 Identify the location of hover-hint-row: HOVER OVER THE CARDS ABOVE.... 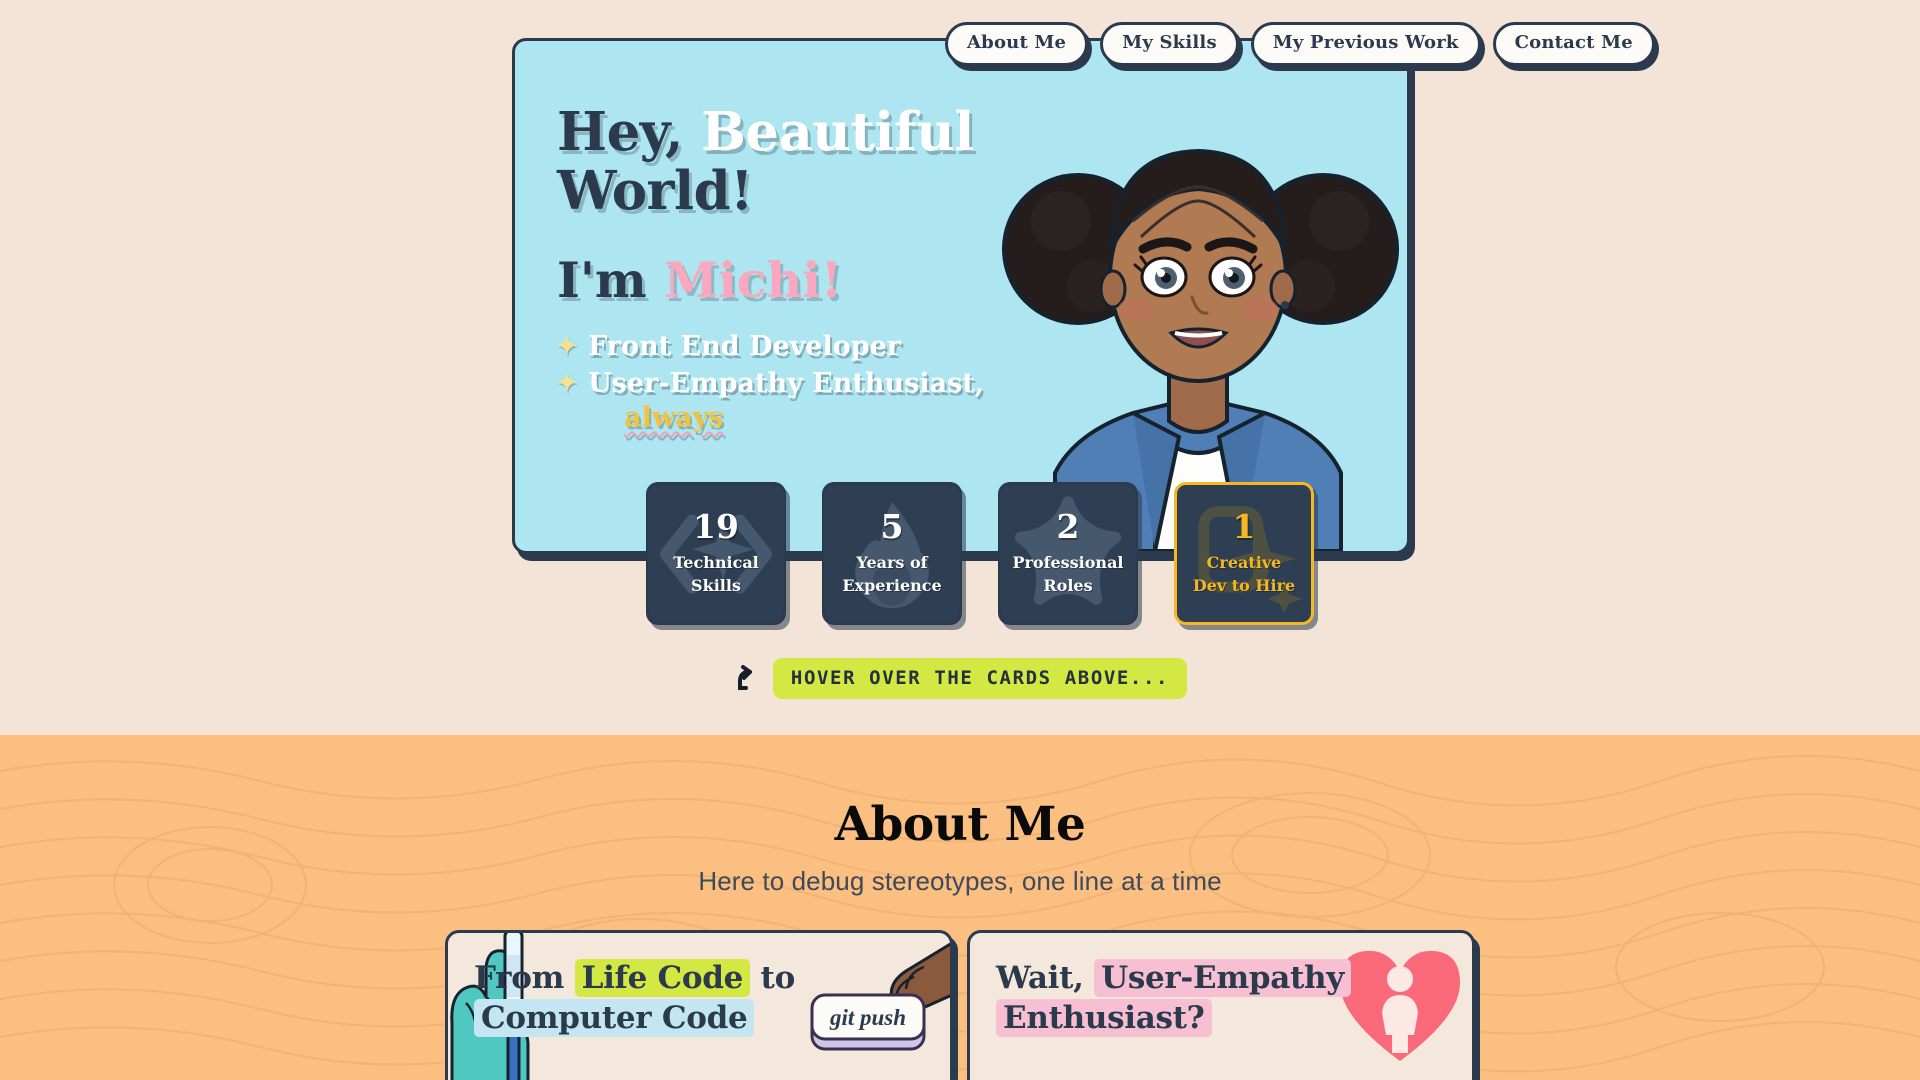
(960, 678).